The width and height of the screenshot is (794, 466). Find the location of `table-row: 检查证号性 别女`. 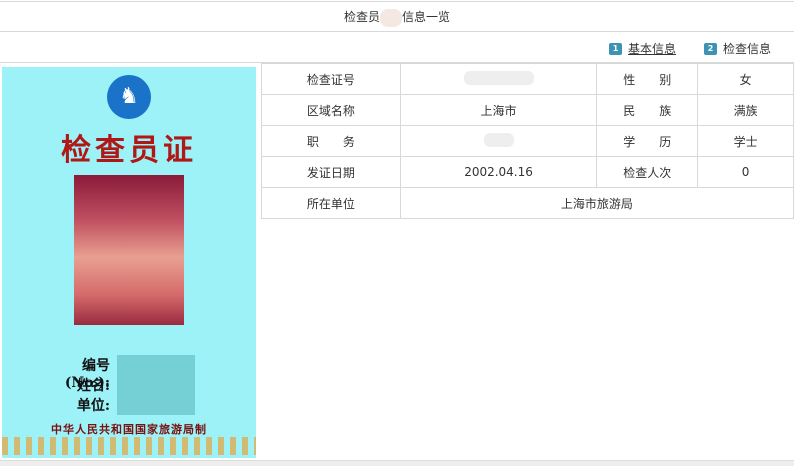

table-row: 检查证号性 别女 is located at coordinates (527, 79).